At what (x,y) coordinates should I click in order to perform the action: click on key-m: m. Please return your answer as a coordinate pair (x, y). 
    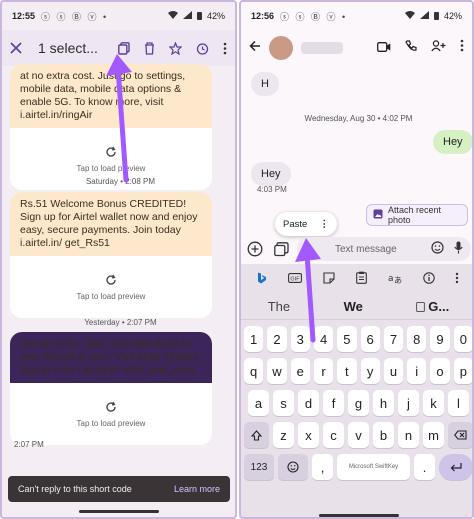
    Looking at the image, I should click on (433, 435).